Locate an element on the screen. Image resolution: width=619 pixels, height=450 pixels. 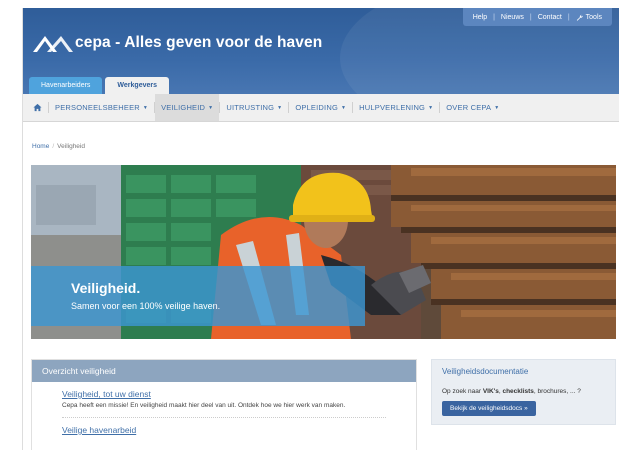
view-docs-button: Bekijk de veiligheidsdocs » is located at coordinates (489, 408).